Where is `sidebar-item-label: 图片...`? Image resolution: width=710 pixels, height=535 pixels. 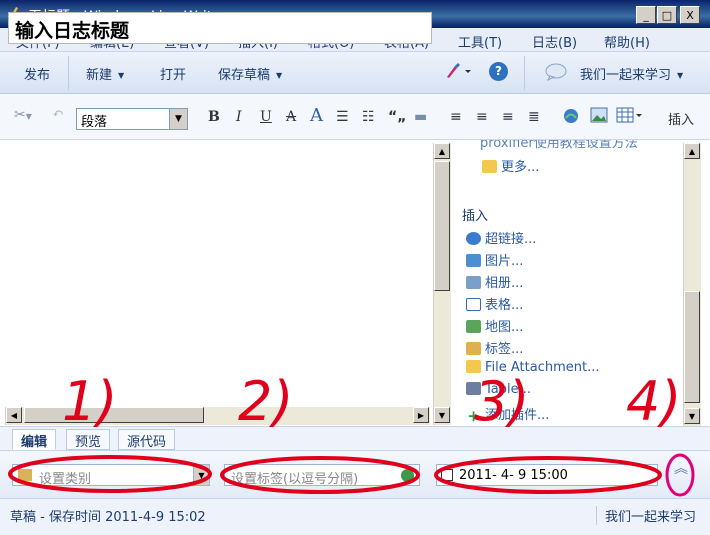
sidebar-item-label: 图片... is located at coordinates (504, 261).